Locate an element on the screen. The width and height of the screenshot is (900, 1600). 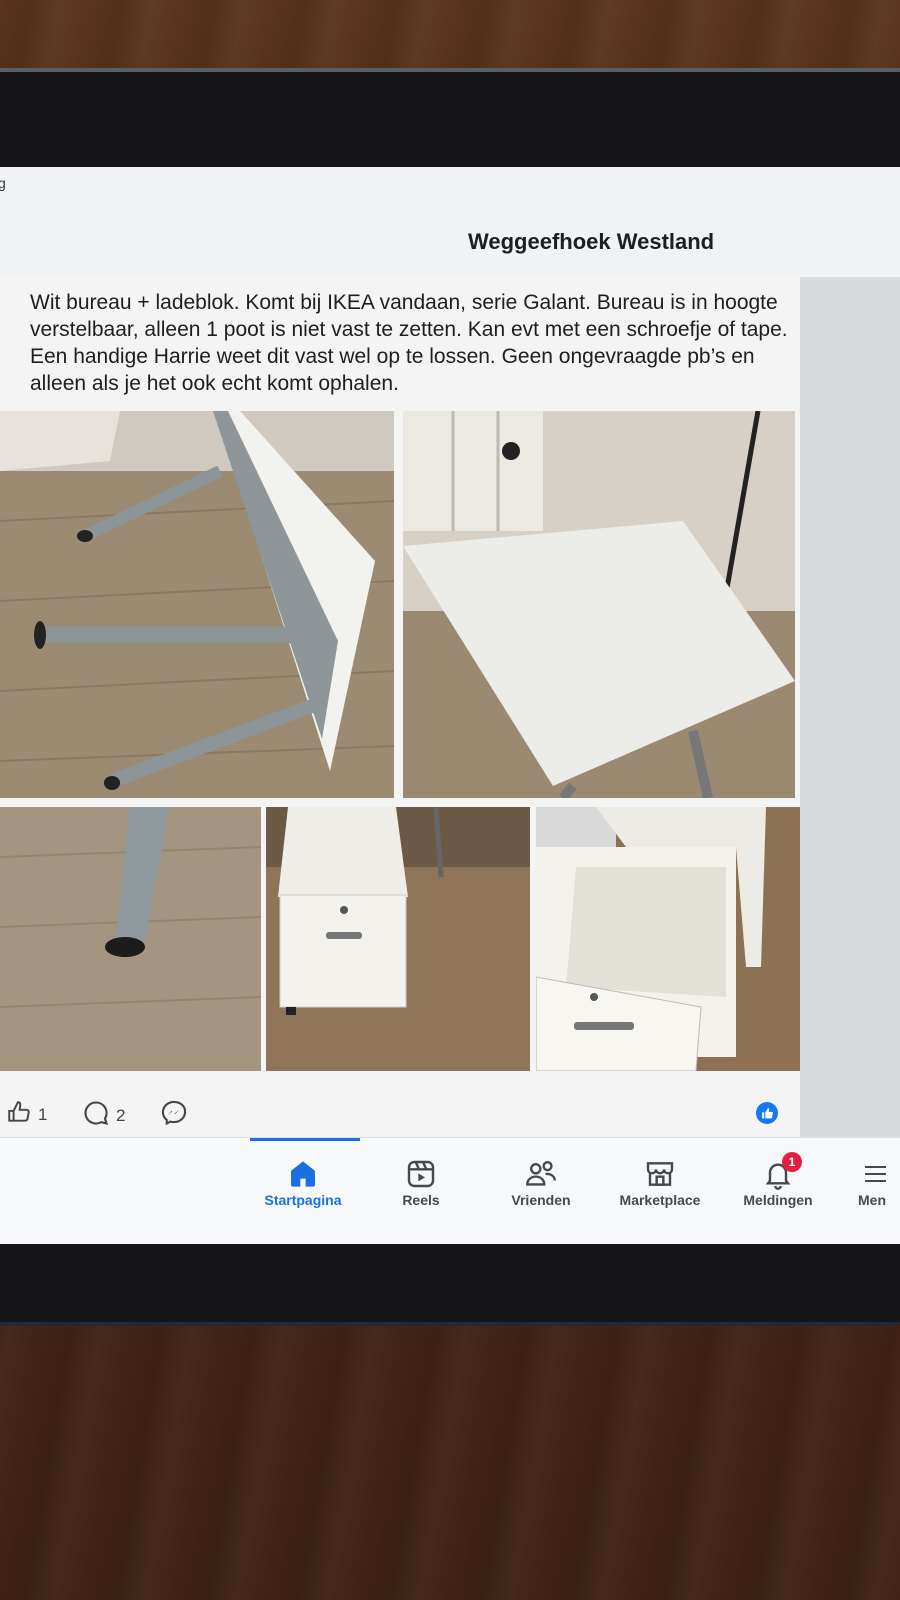
photo-desk-legs is located at coordinates (197, 604).